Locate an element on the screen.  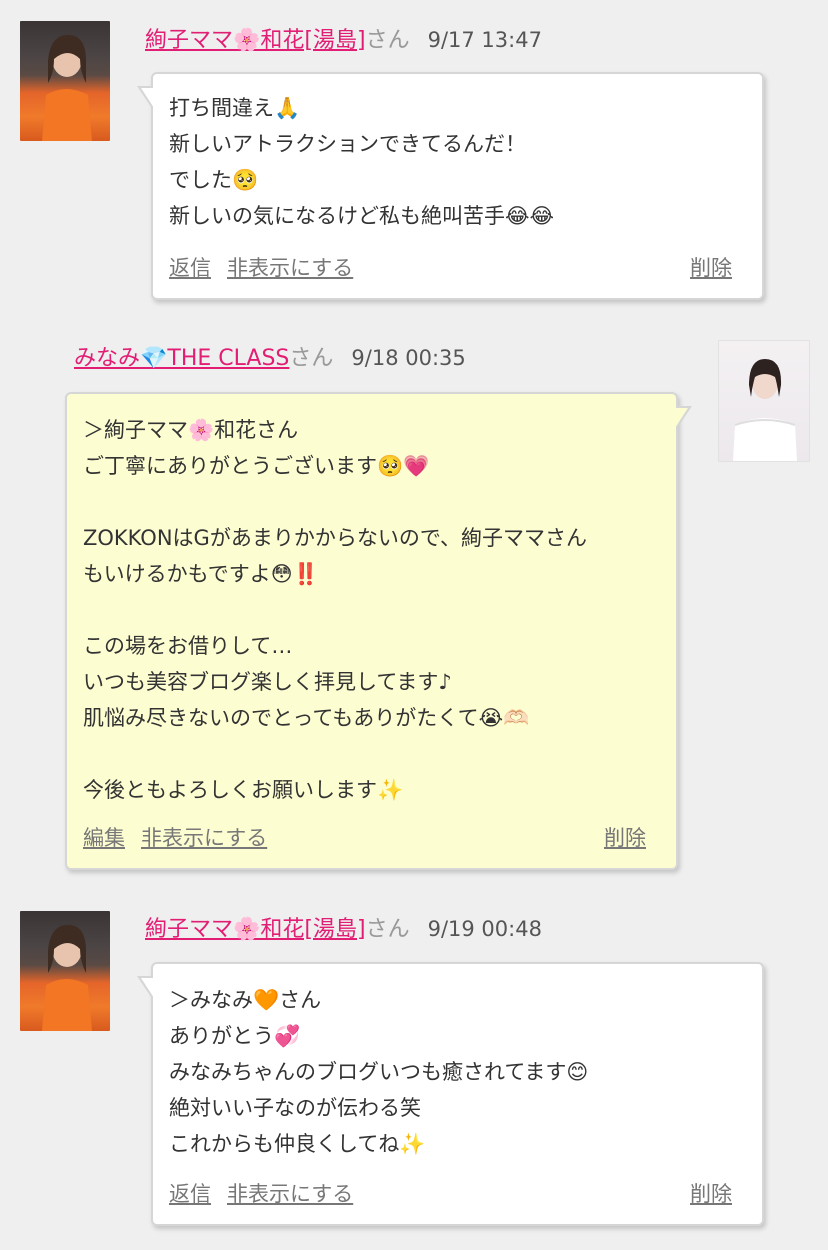
timestamp: 9/18 00:35 is located at coordinates (408, 358).